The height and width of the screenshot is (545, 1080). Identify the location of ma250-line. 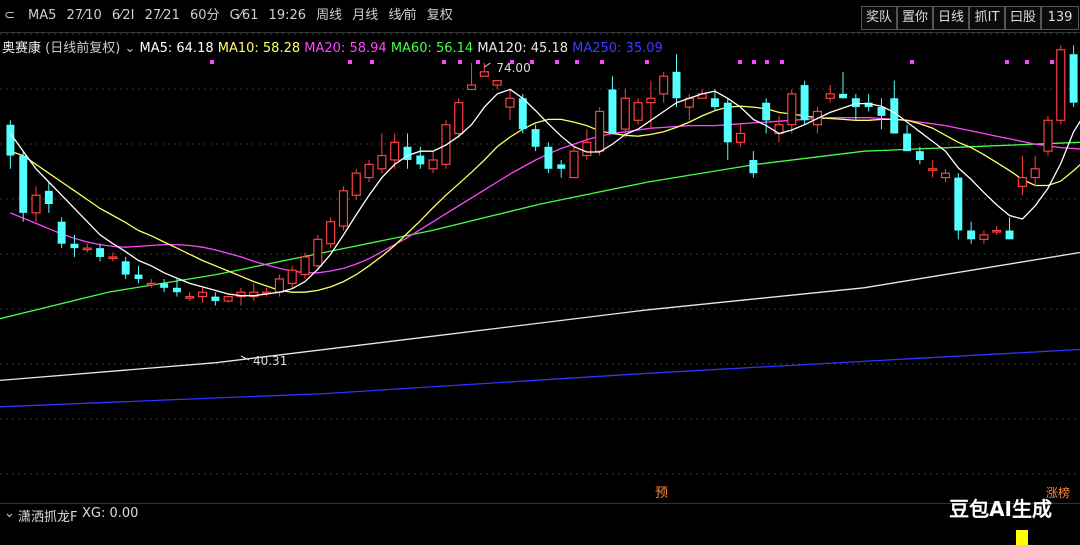
(540, 378).